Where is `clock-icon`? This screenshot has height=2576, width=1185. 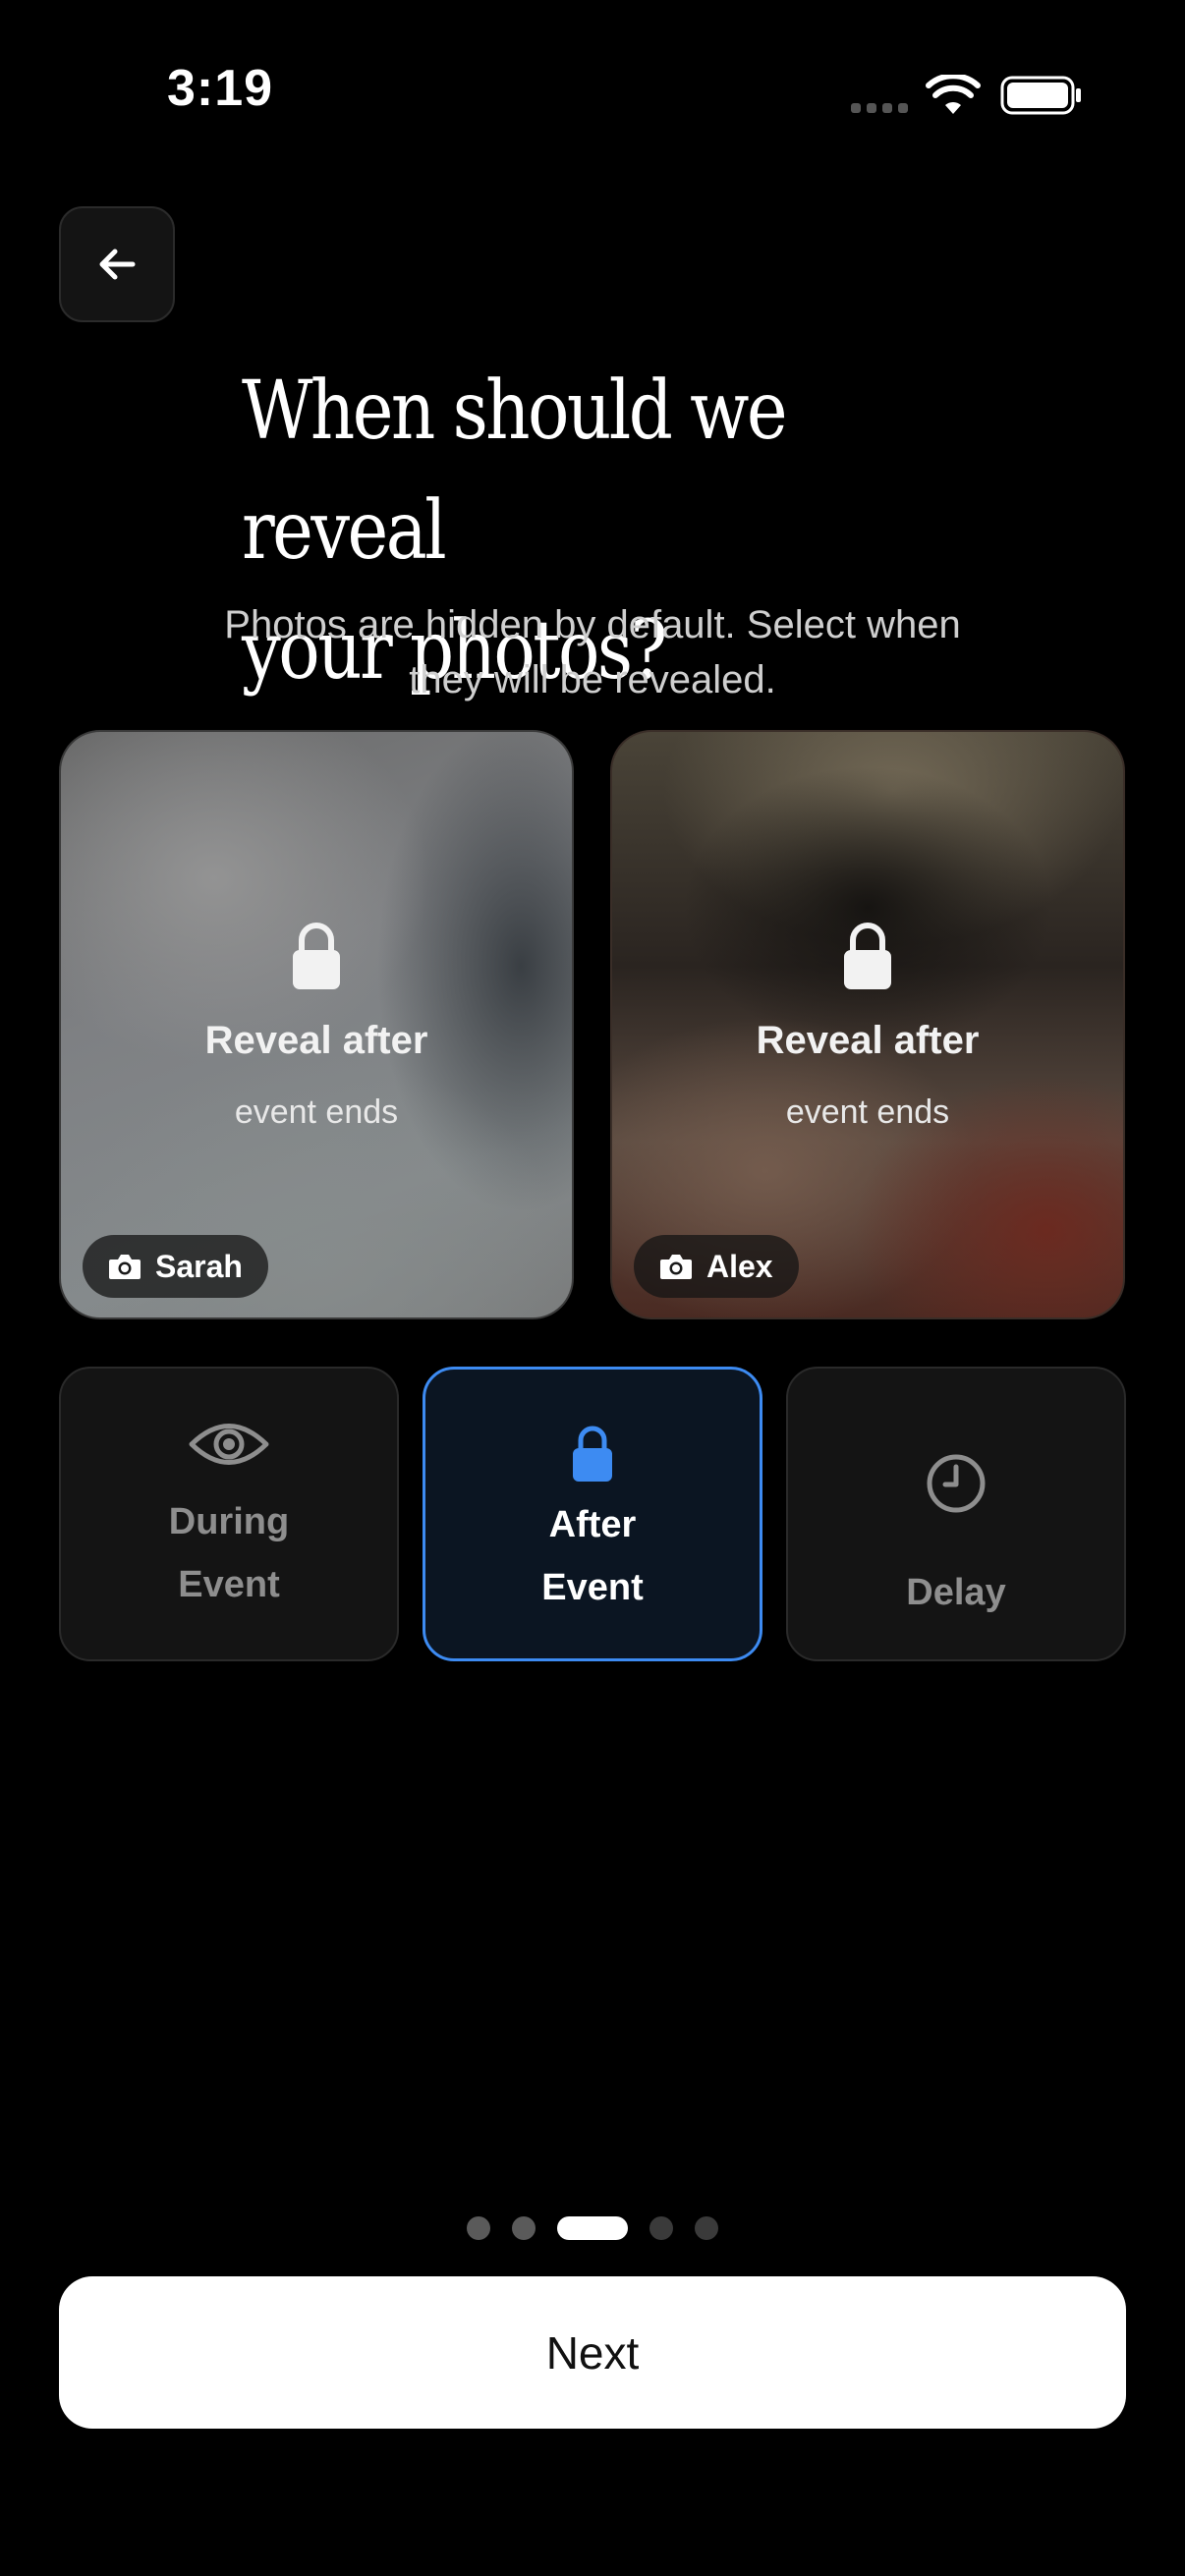
clock-icon is located at coordinates (957, 1483).